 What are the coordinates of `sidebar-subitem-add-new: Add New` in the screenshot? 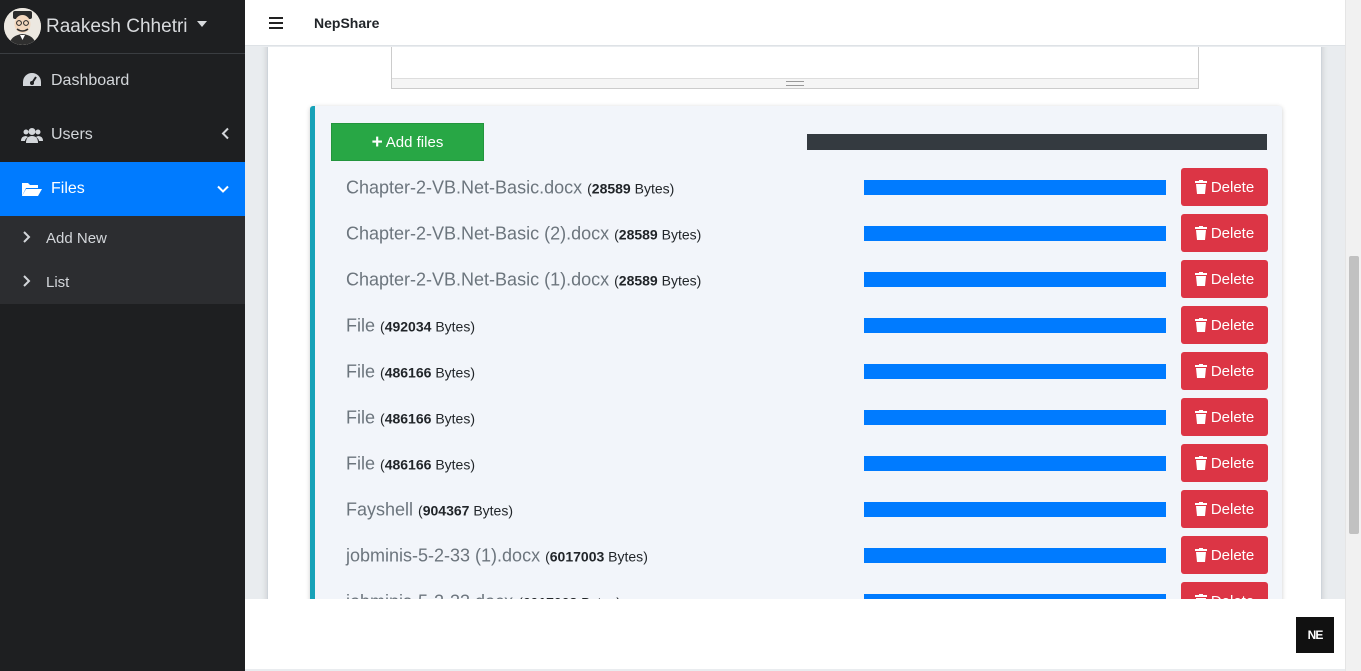 It's located at (122, 238).